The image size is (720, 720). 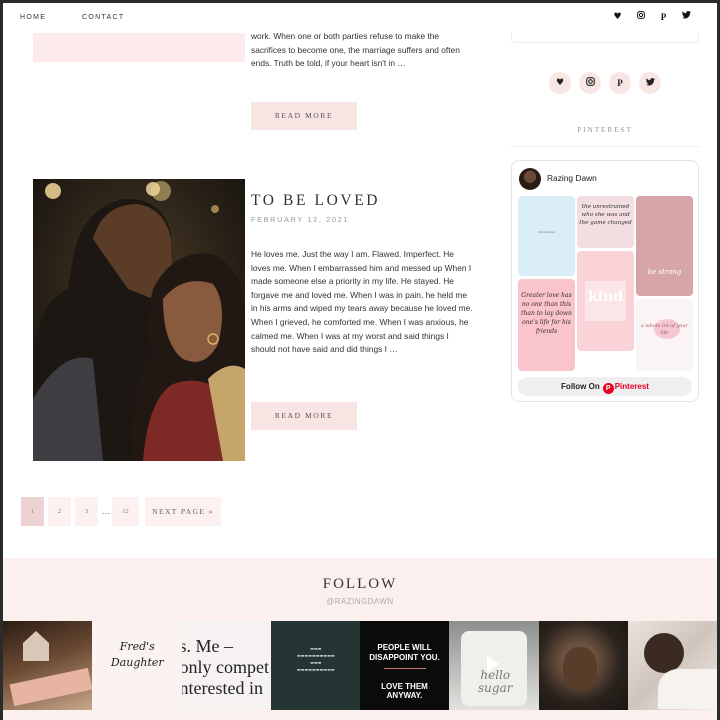 I want to click on pin-tile: ▬▬▬▬▬▬, so click(x=546, y=236).